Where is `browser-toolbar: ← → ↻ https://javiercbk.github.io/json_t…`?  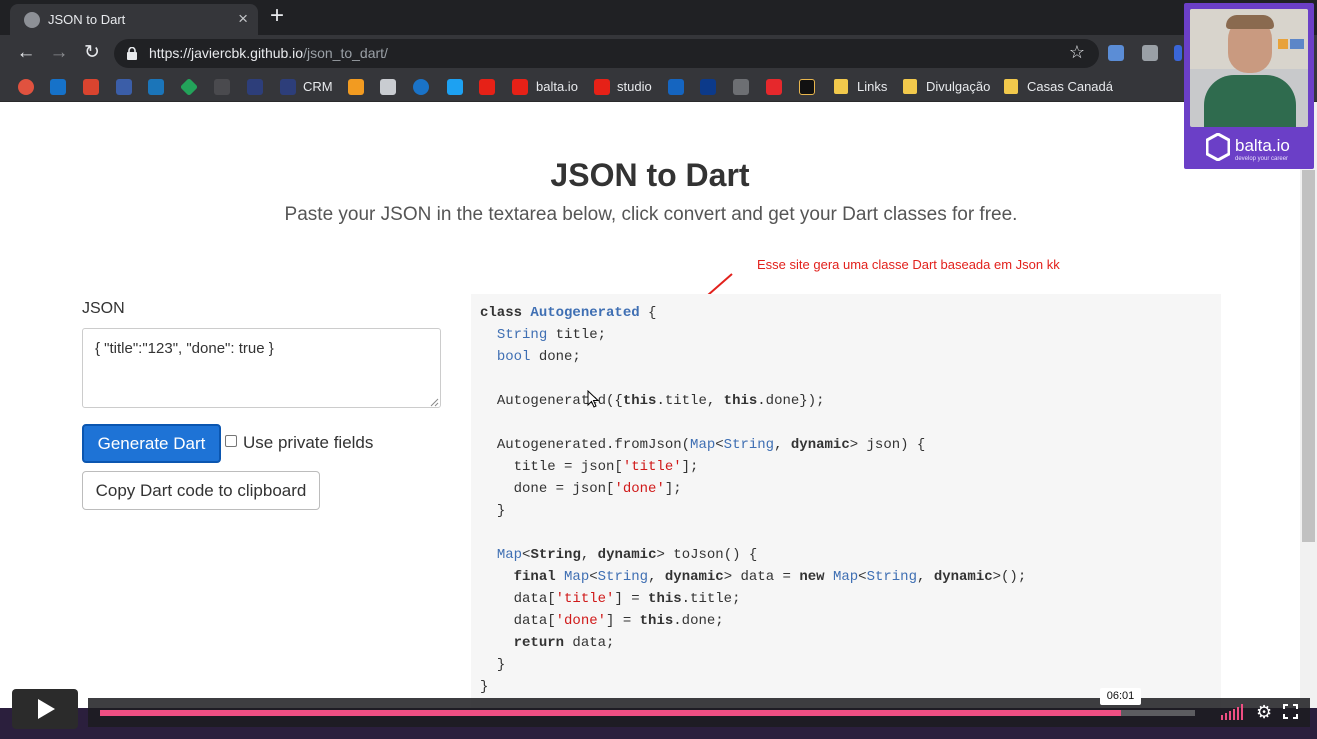
browser-toolbar: ← → ↻ https://javiercbk.github.io/json_t… is located at coordinates (658, 53).